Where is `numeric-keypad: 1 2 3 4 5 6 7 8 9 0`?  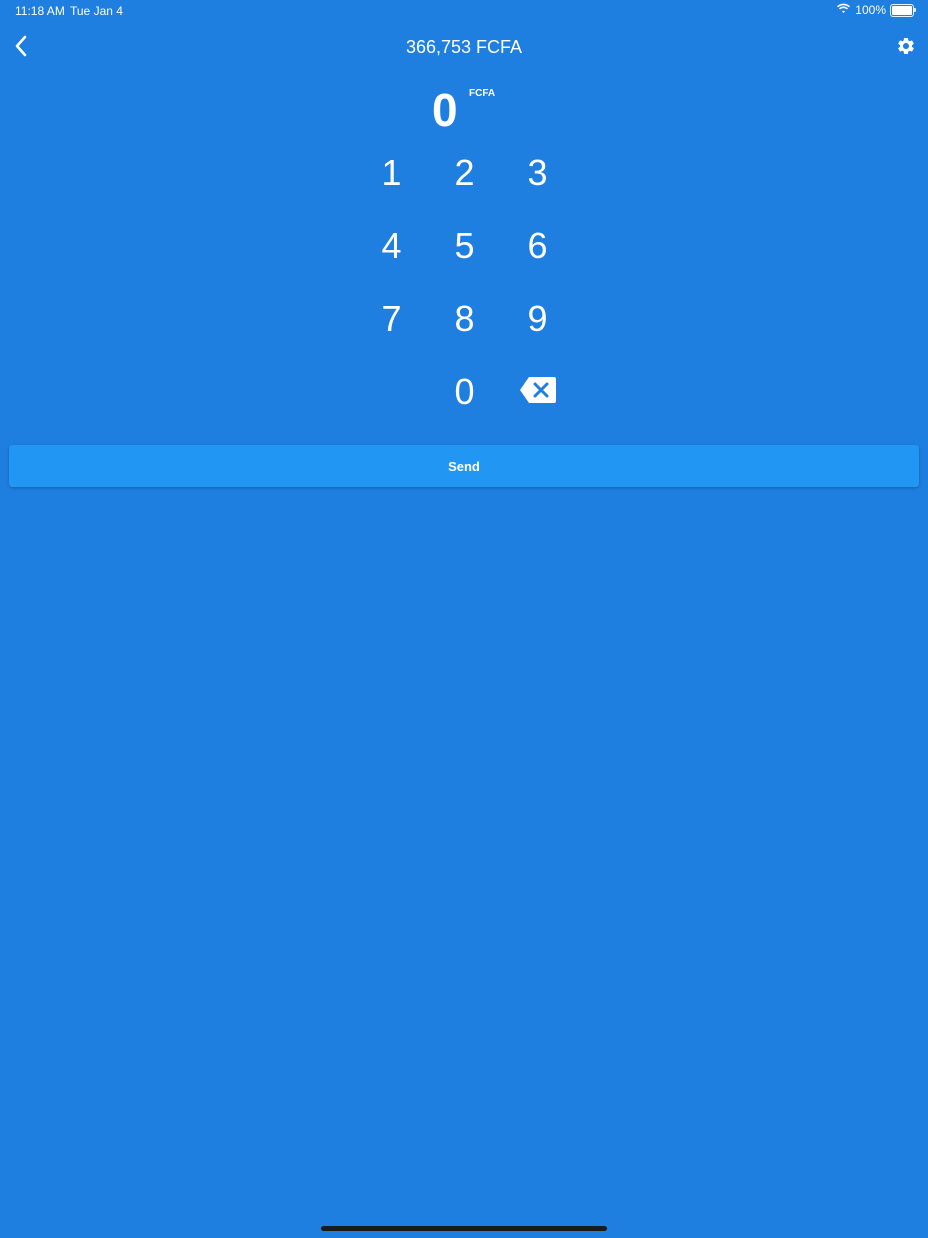
numeric-keypad: 1 2 3 4 5 6 7 8 9 0 is located at coordinates (464, 282).